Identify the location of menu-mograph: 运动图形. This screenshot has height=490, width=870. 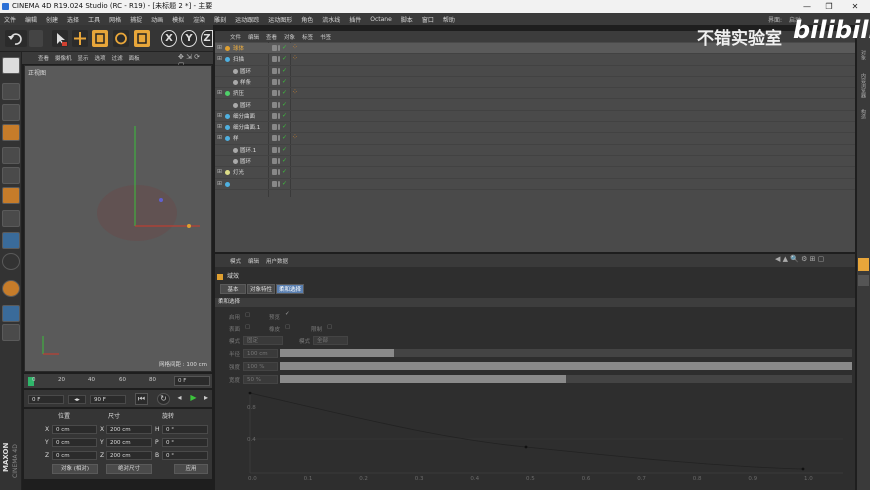
(280, 19).